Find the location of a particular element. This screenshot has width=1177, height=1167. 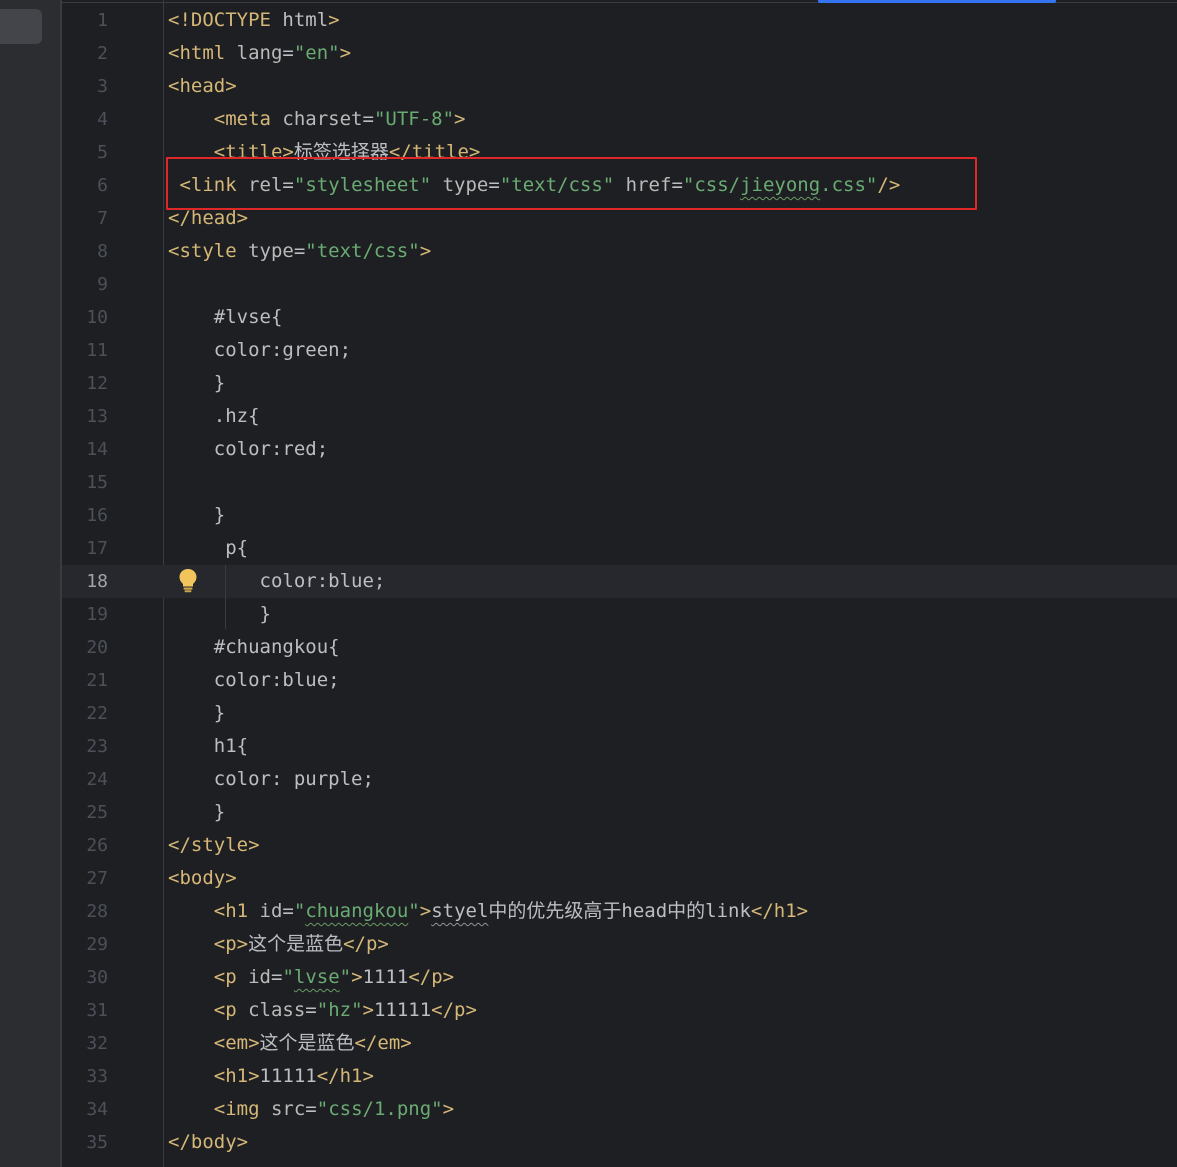

code-line: 14 color:red; is located at coordinates (619, 449).